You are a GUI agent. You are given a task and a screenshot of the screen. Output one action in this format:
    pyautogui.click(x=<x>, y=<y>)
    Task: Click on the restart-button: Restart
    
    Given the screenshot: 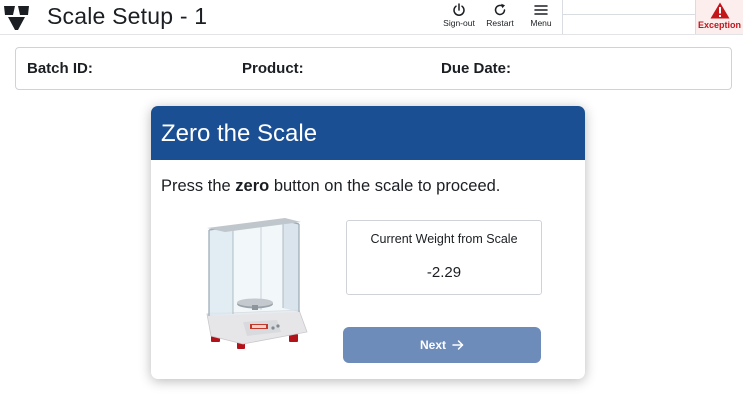 What is the action you would take?
    pyautogui.click(x=500, y=17)
    